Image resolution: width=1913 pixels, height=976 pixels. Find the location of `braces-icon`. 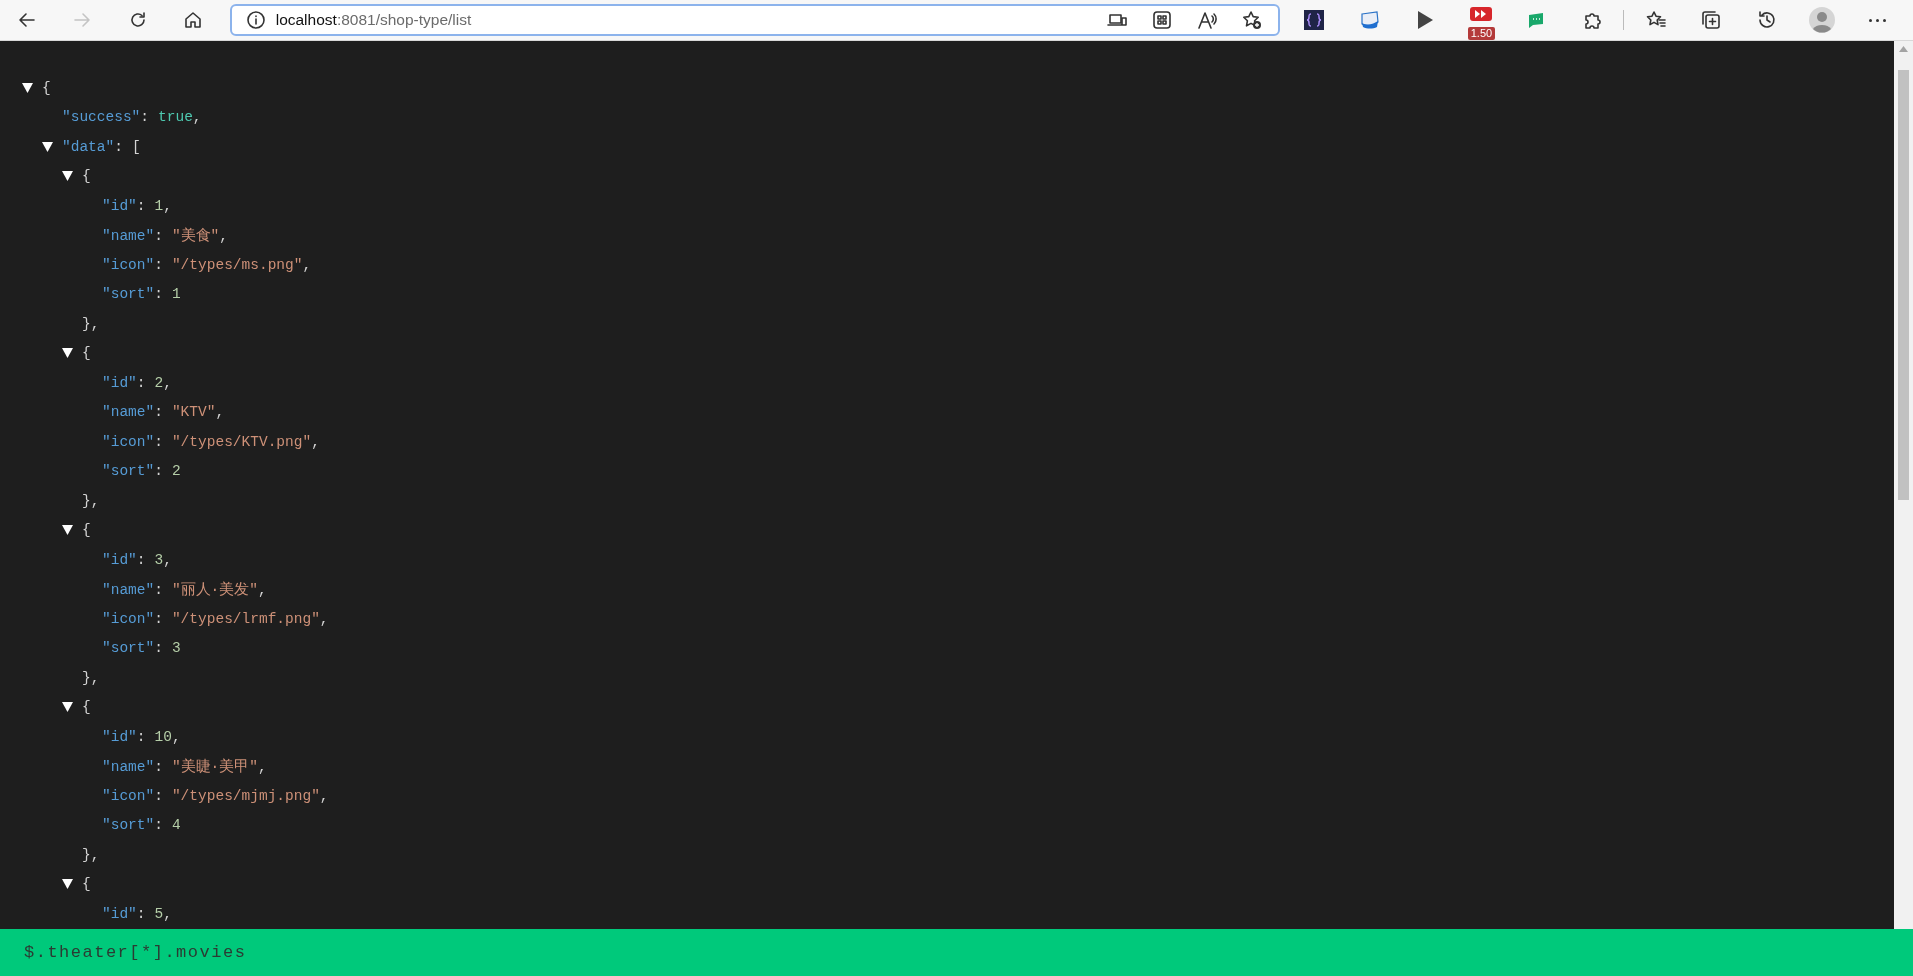

braces-icon is located at coordinates (1314, 20).